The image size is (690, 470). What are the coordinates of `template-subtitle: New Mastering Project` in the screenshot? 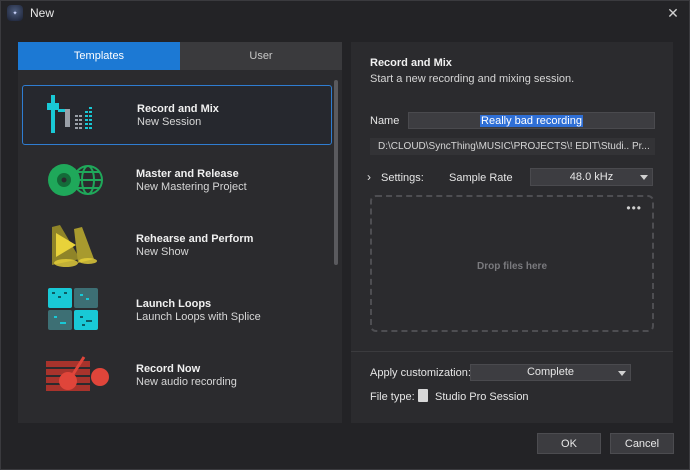 It's located at (191, 186).